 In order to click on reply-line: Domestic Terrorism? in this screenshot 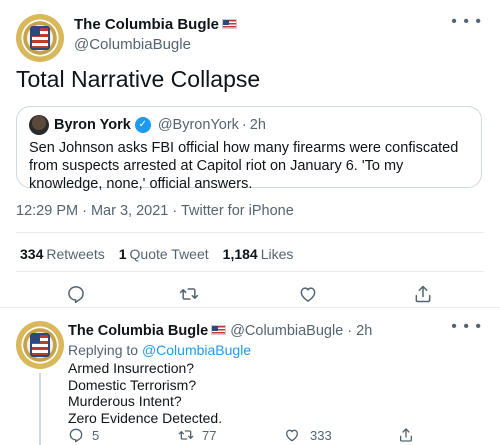, I will do `click(132, 384)`.